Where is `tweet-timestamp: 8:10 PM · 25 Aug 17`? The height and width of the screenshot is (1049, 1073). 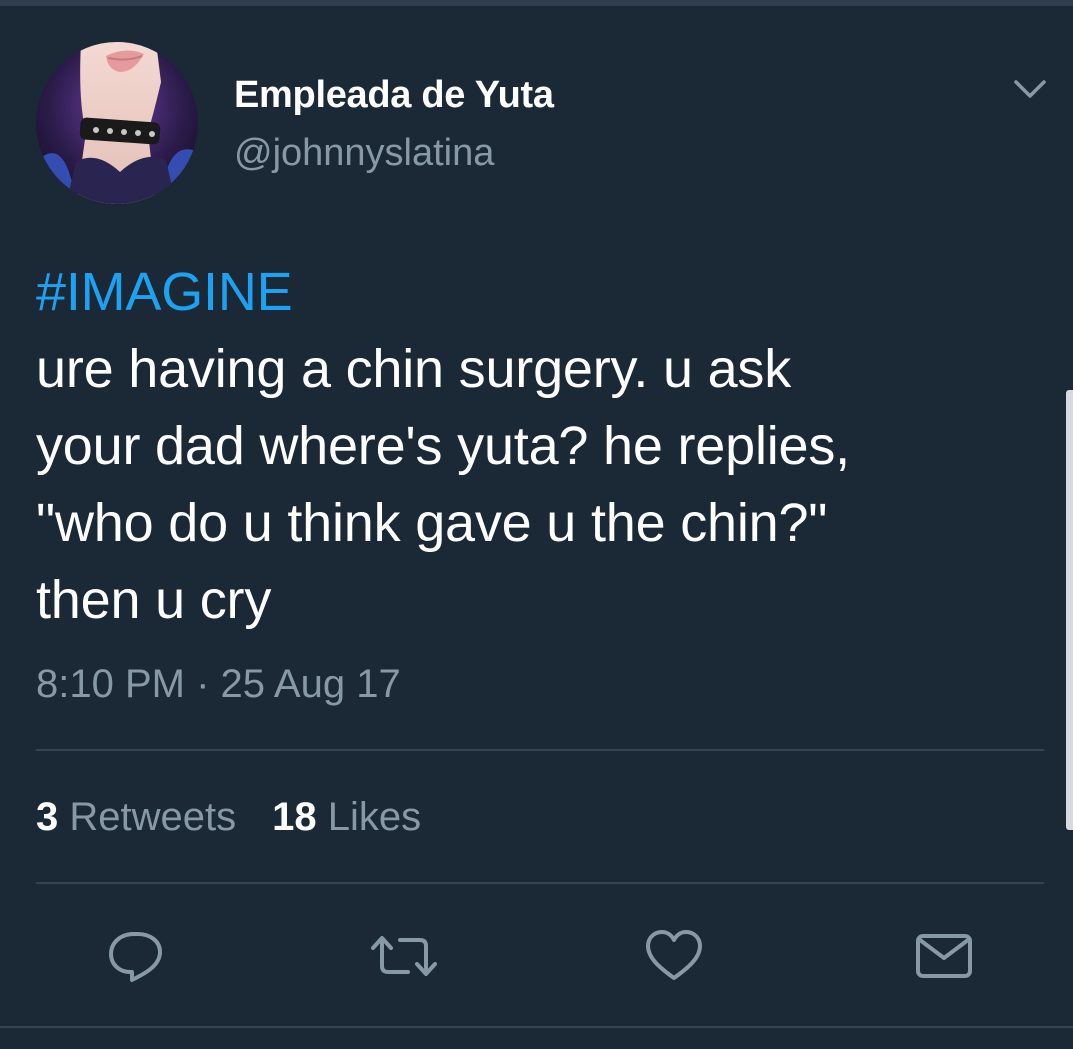
tweet-timestamp: 8:10 PM · 25 Aug 17 is located at coordinates (218, 684).